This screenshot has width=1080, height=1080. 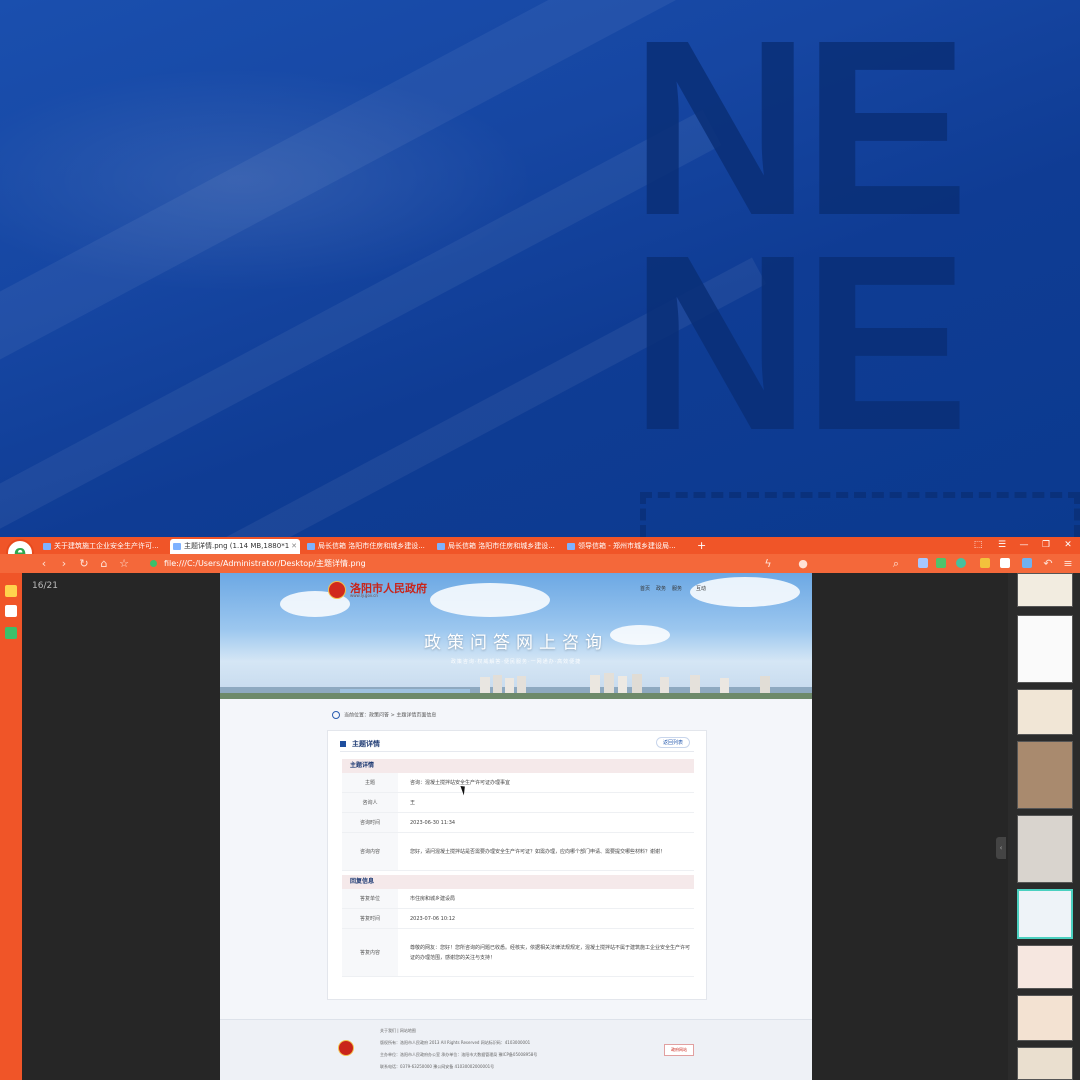 What do you see at coordinates (44, 563) in the screenshot?
I see `back-icon: ‹` at bounding box center [44, 563].